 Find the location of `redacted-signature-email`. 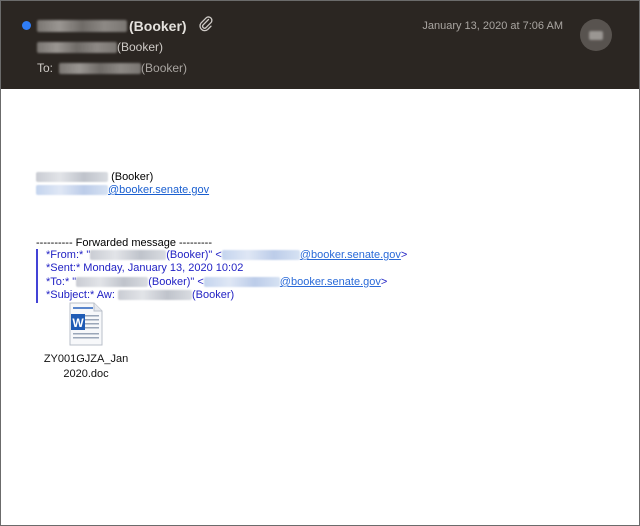

redacted-signature-email is located at coordinates (72, 190).